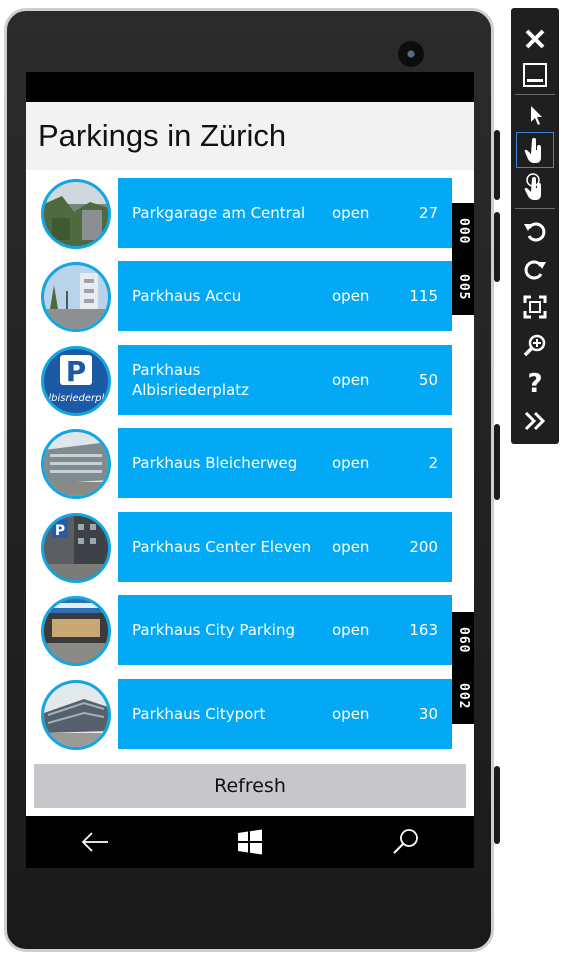  I want to click on parking-thumbnail: P Albisriederpla, so click(76, 381).